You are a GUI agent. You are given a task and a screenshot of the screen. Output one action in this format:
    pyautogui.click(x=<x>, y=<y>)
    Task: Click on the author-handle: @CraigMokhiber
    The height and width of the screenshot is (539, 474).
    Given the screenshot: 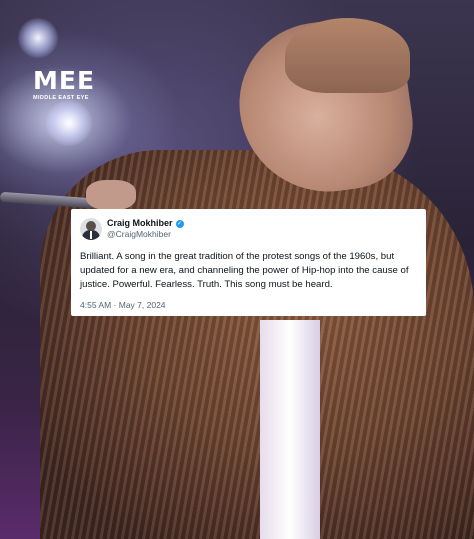 What is the action you would take?
    pyautogui.click(x=145, y=234)
    